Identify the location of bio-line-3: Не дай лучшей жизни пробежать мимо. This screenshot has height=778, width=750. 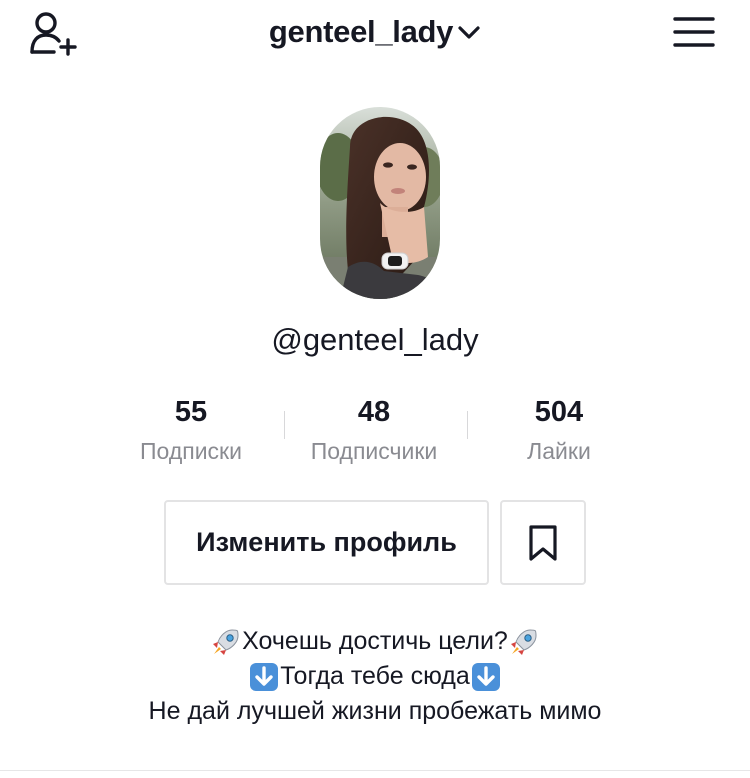
(375, 711).